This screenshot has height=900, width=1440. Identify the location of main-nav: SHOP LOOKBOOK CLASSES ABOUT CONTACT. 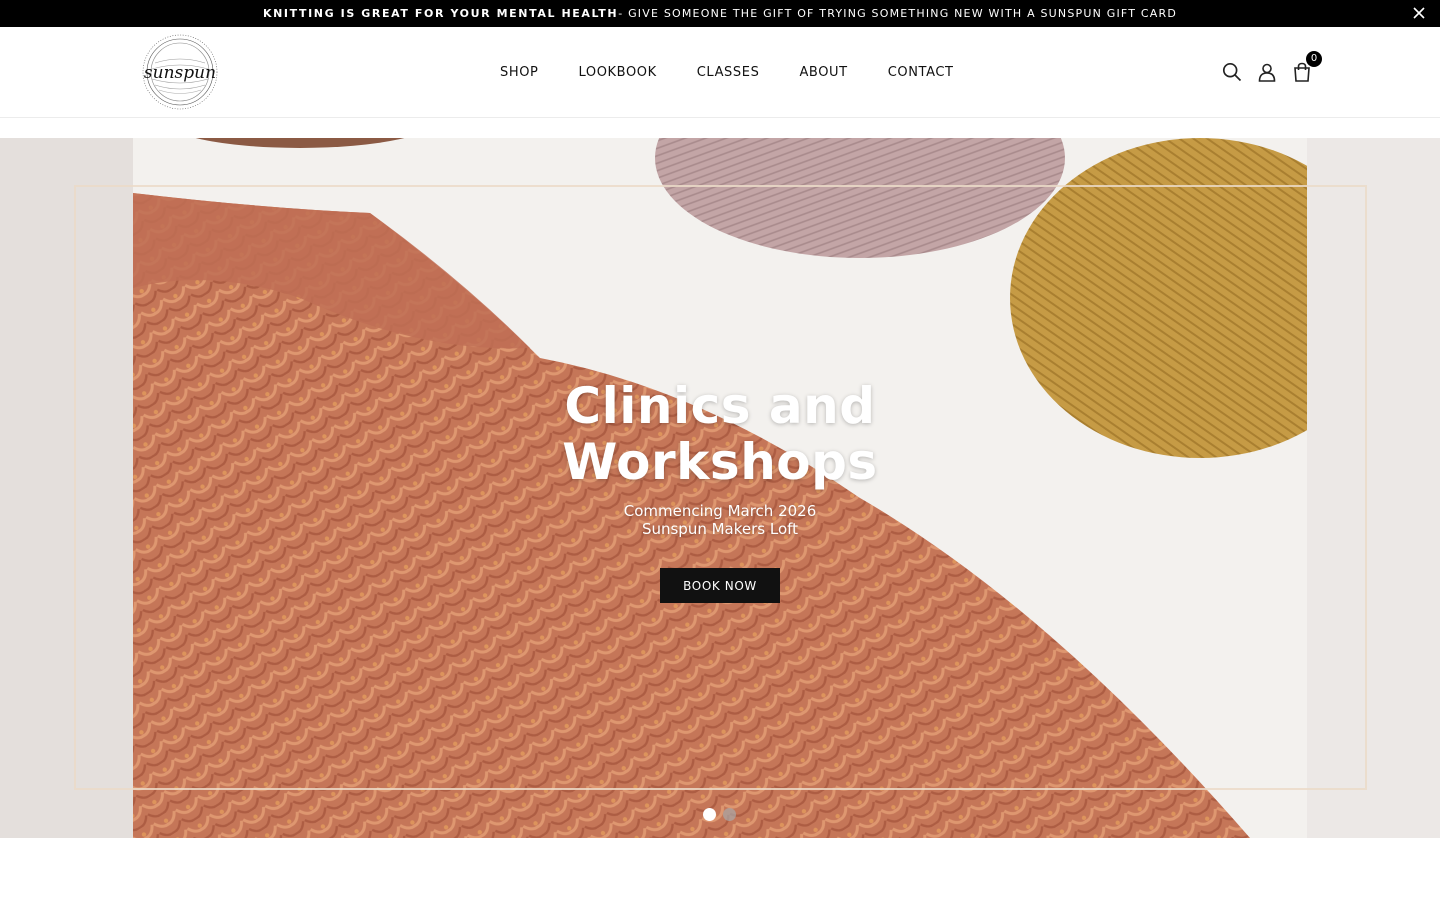
(727, 72).